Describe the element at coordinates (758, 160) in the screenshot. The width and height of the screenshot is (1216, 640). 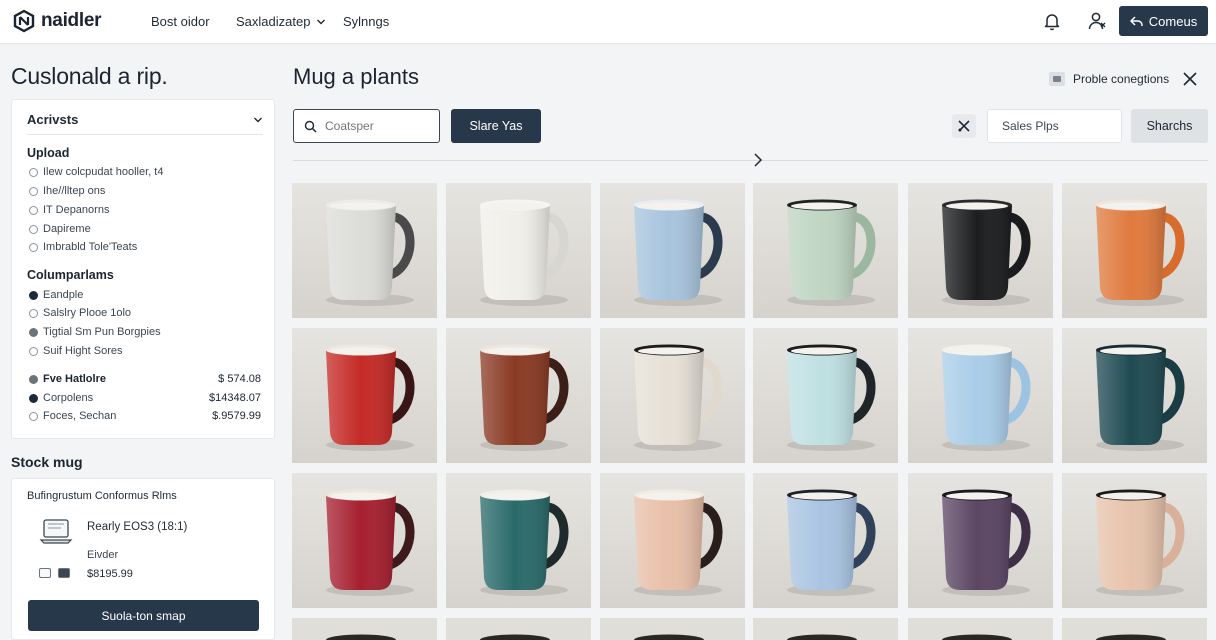
I see `chevron-right-icon` at that location.